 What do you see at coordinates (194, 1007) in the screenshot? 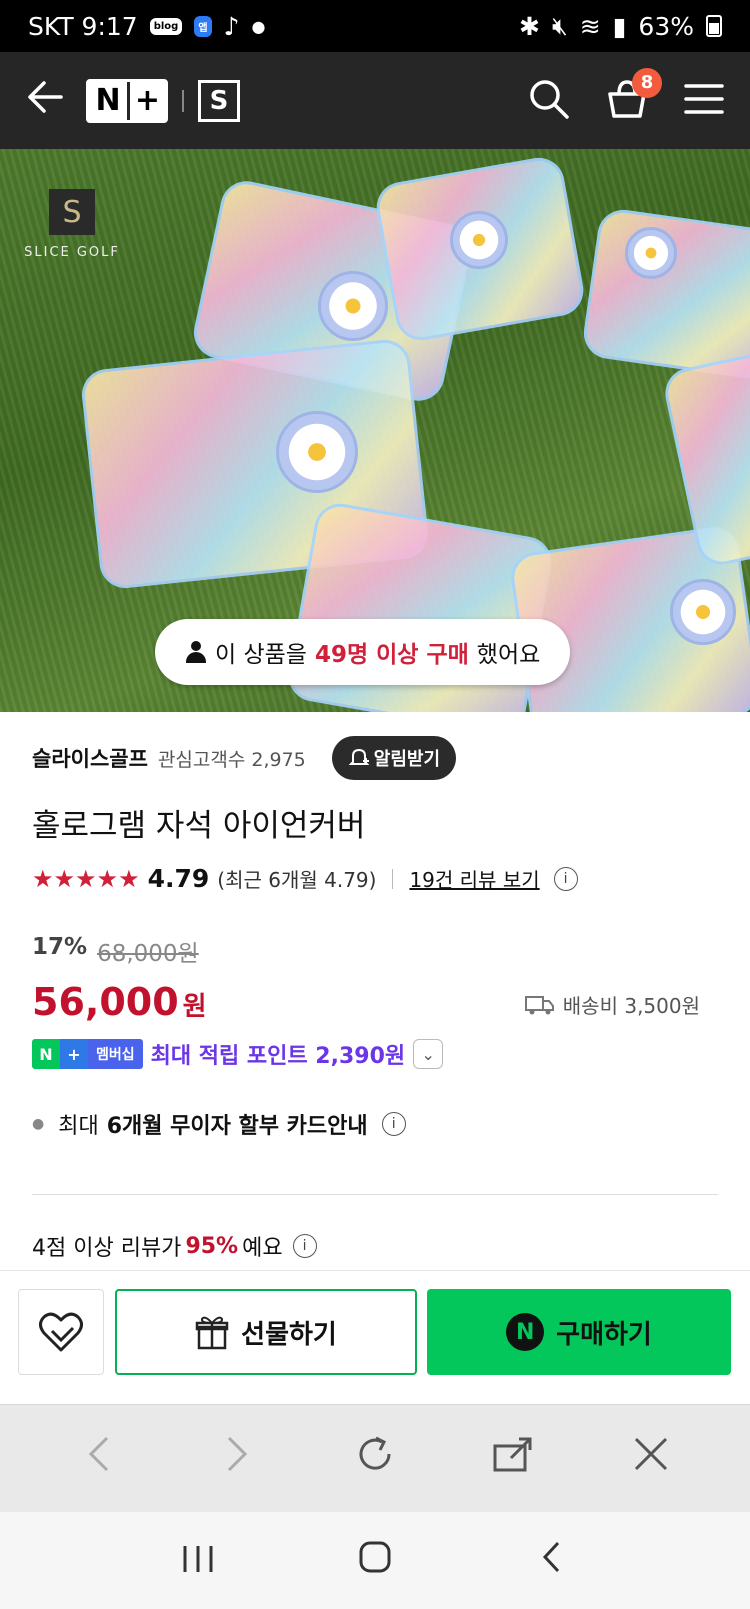
I see `sale-price-unit: 원` at bounding box center [194, 1007].